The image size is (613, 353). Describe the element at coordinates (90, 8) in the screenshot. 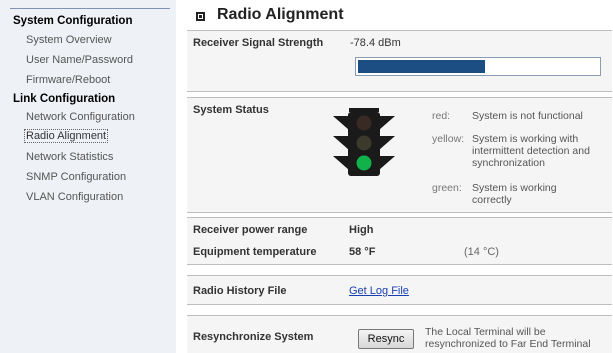

I see `sidebar-divider` at that location.